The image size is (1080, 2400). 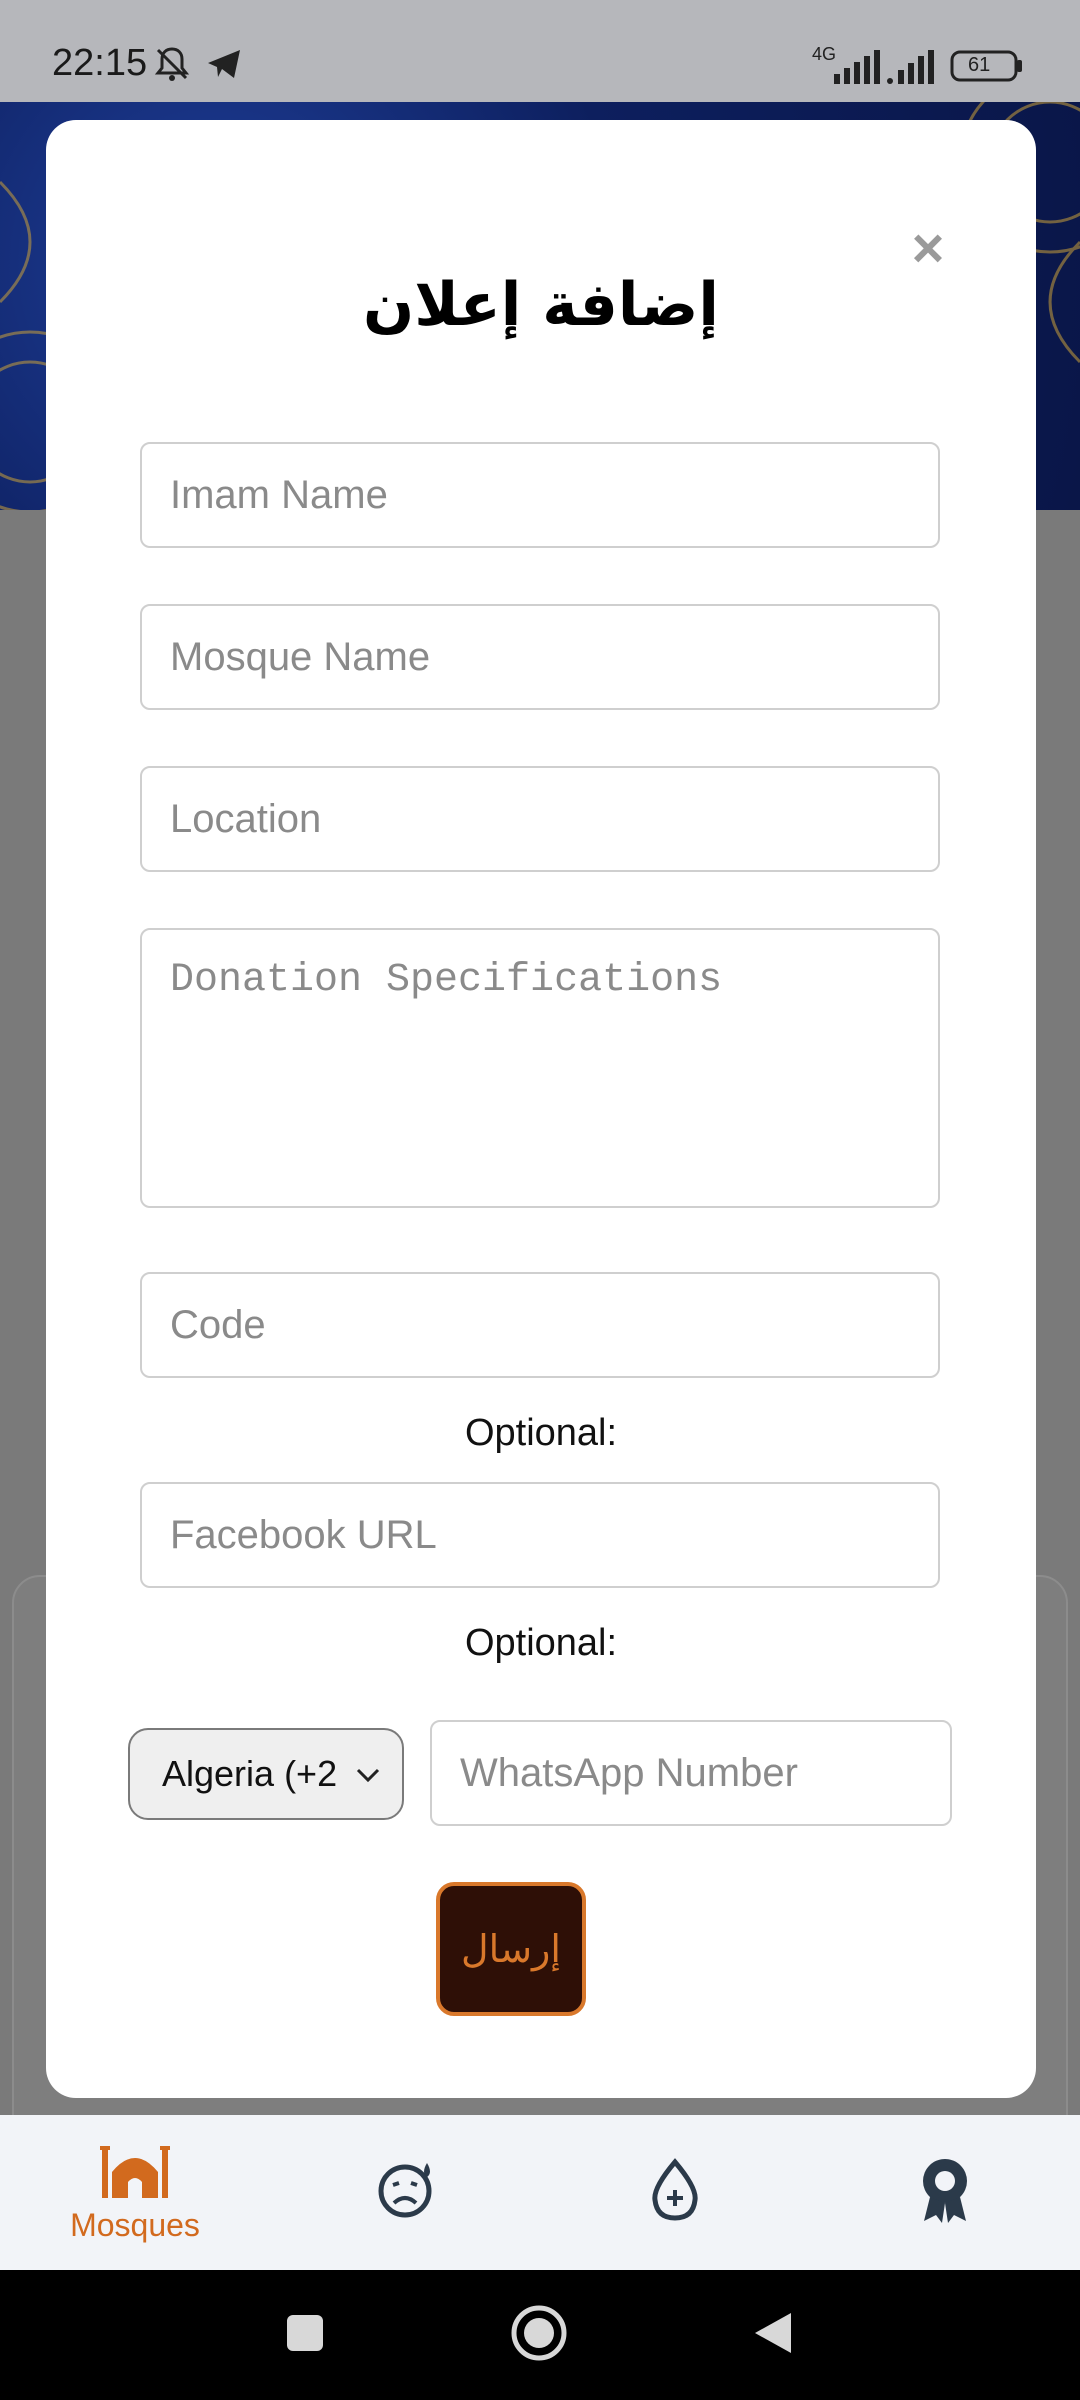 I want to click on imam-name-field, so click(x=540, y=495).